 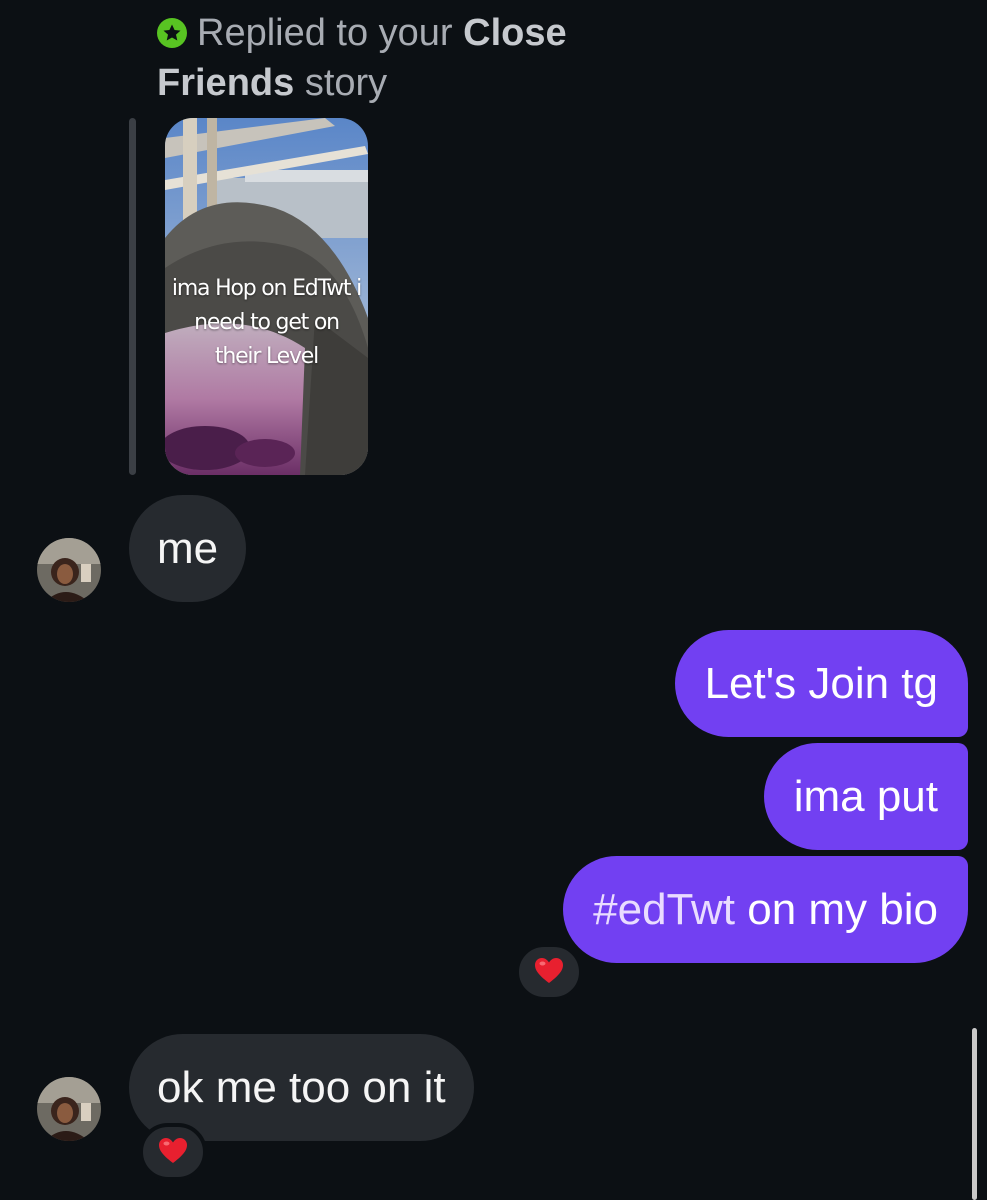 I want to click on message-bubble-sent: #edTwt on my bio, so click(x=765, y=909).